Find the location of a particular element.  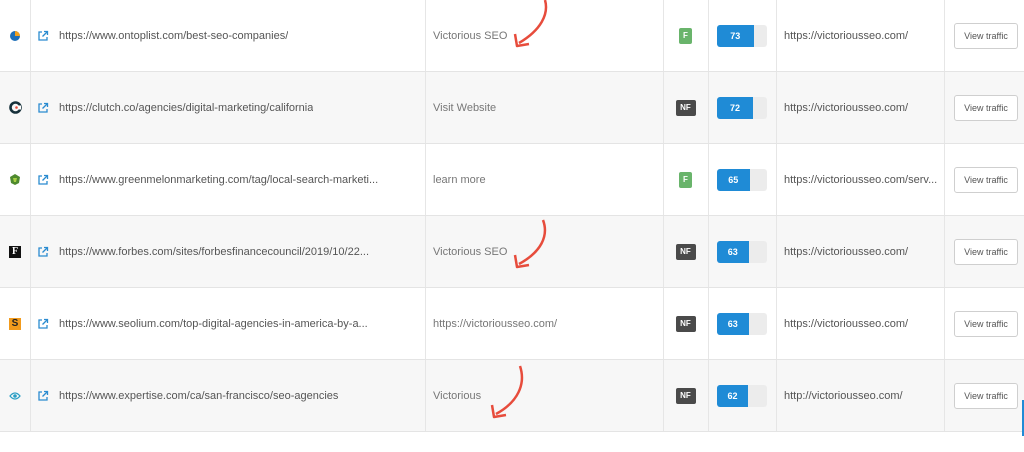

domain-rating-value: 63 is located at coordinates (732, 251).